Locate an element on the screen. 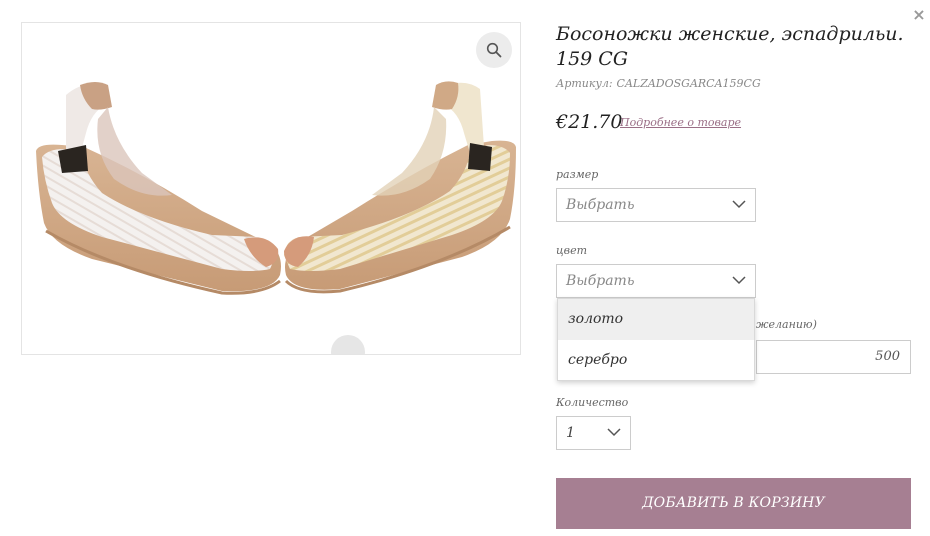 The image size is (930, 536). amount-label: желанию) is located at coordinates (786, 324).